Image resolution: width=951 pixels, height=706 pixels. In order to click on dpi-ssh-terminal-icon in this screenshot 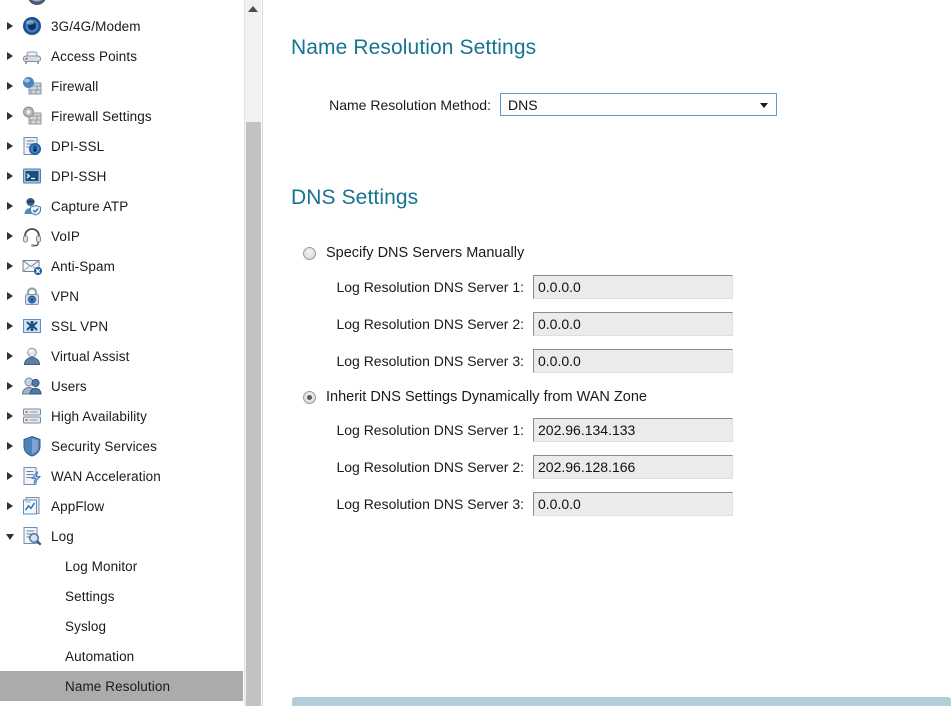, I will do `click(32, 176)`.